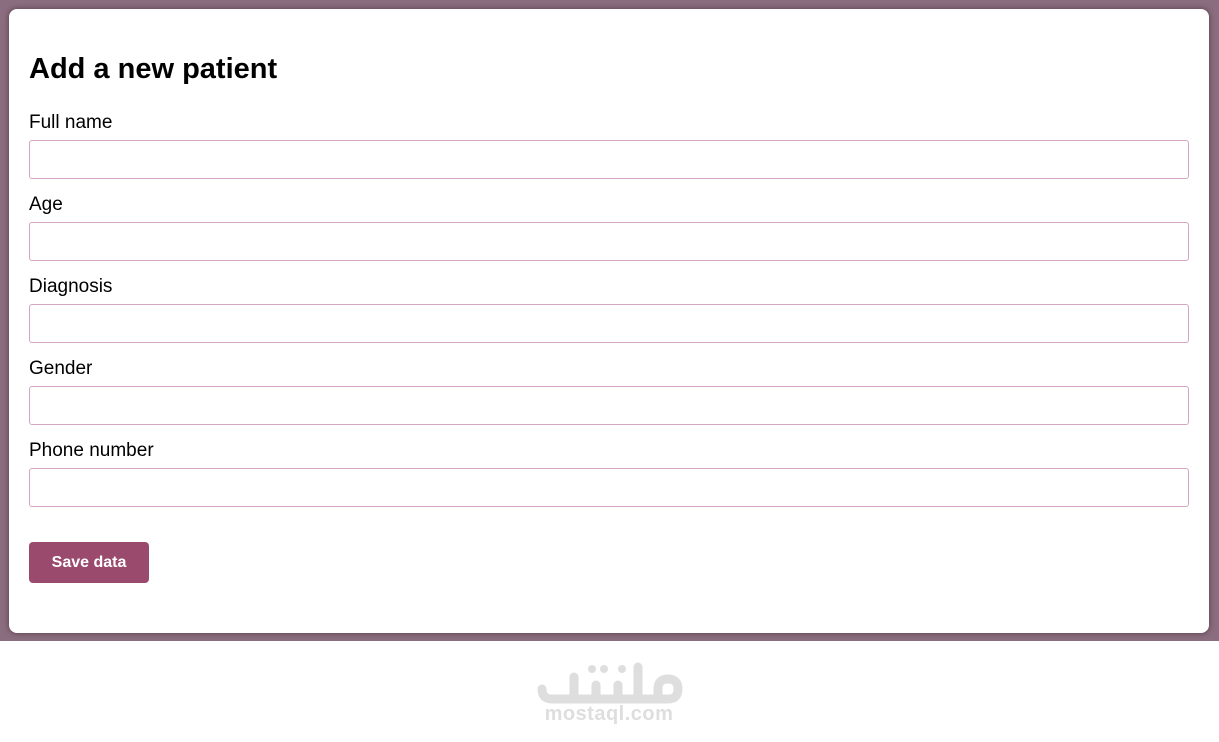  What do you see at coordinates (89, 562) in the screenshot?
I see `save-data-button: Save data` at bounding box center [89, 562].